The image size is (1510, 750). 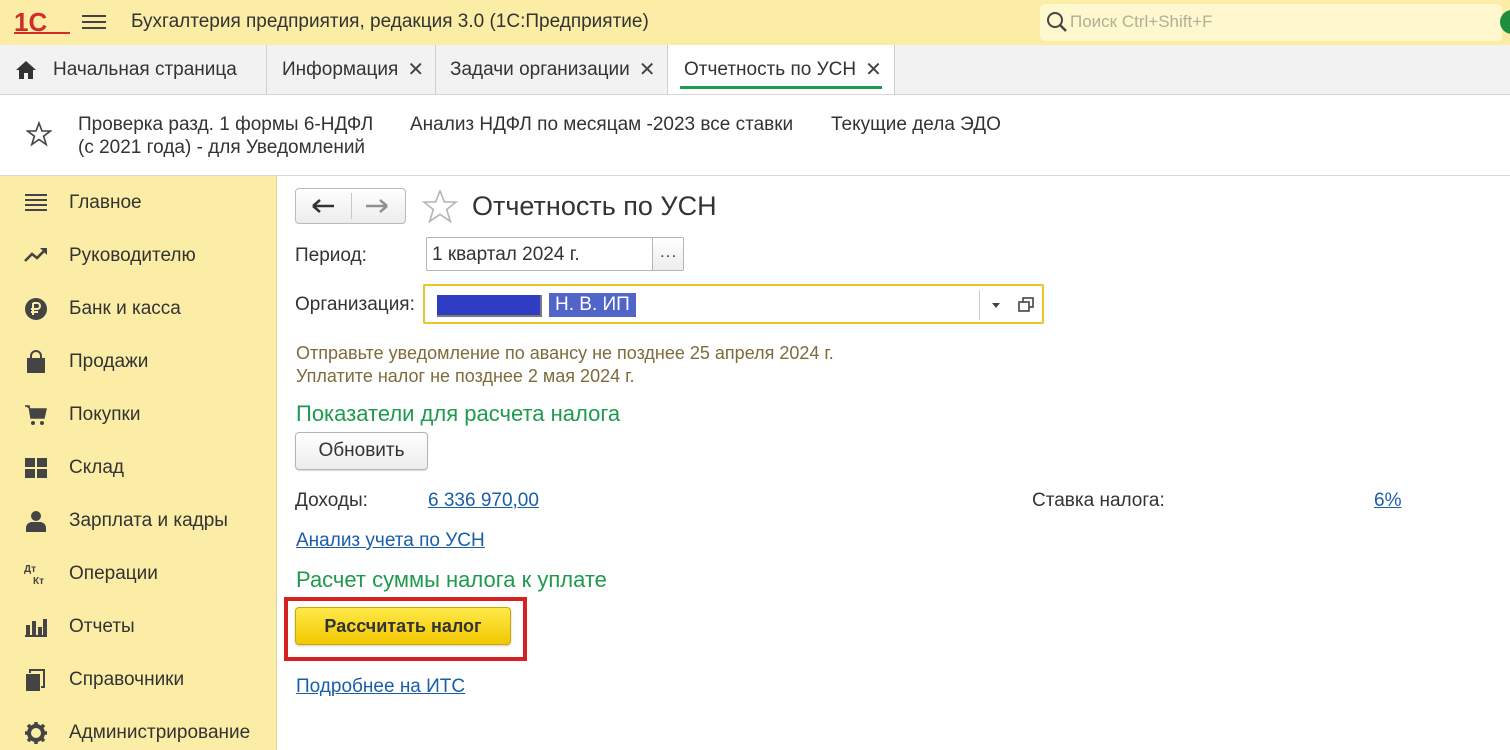 I want to click on tab-organization-tasks: Задачи организации ✕, so click(x=552, y=69).